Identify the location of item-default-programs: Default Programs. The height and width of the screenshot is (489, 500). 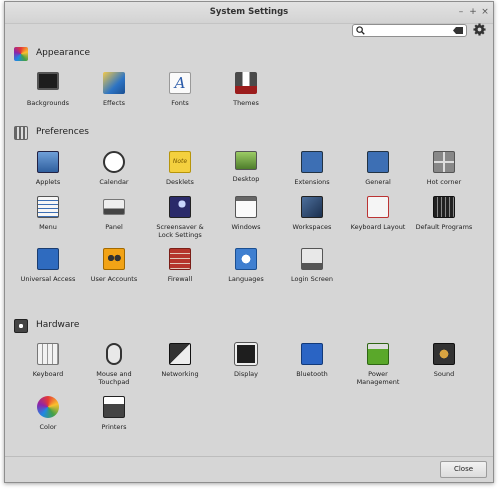
(444, 213).